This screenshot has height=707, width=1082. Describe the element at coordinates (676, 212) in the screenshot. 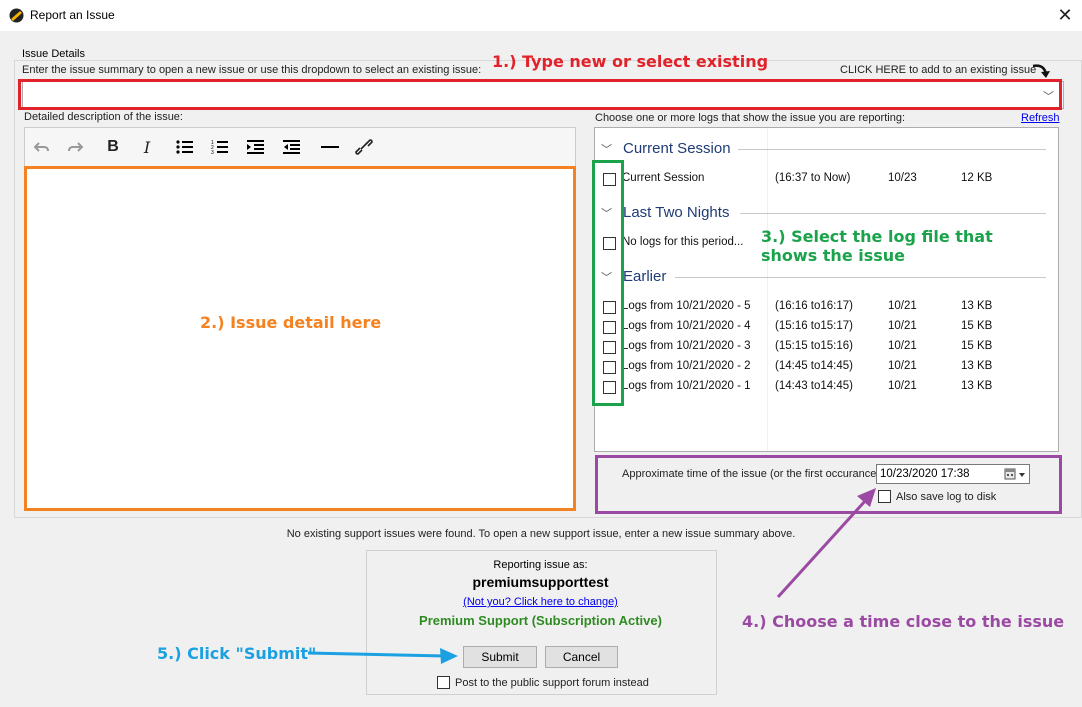

I see `section-title: Last Two Nights` at that location.